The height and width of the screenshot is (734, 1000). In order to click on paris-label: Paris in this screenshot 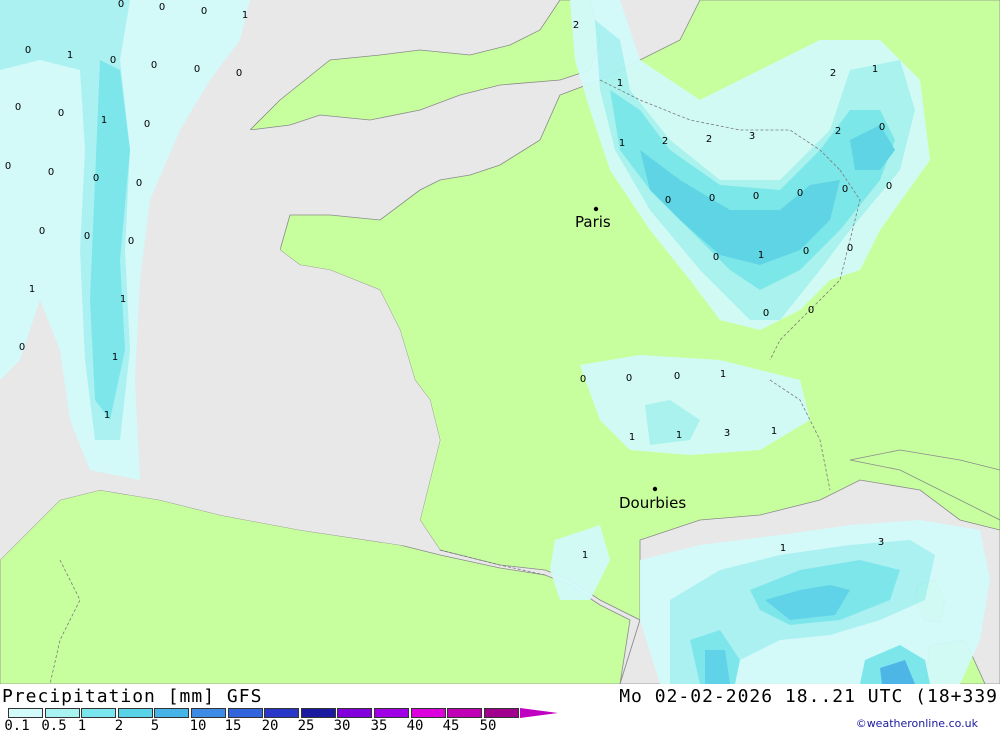, I will do `click(593, 222)`.